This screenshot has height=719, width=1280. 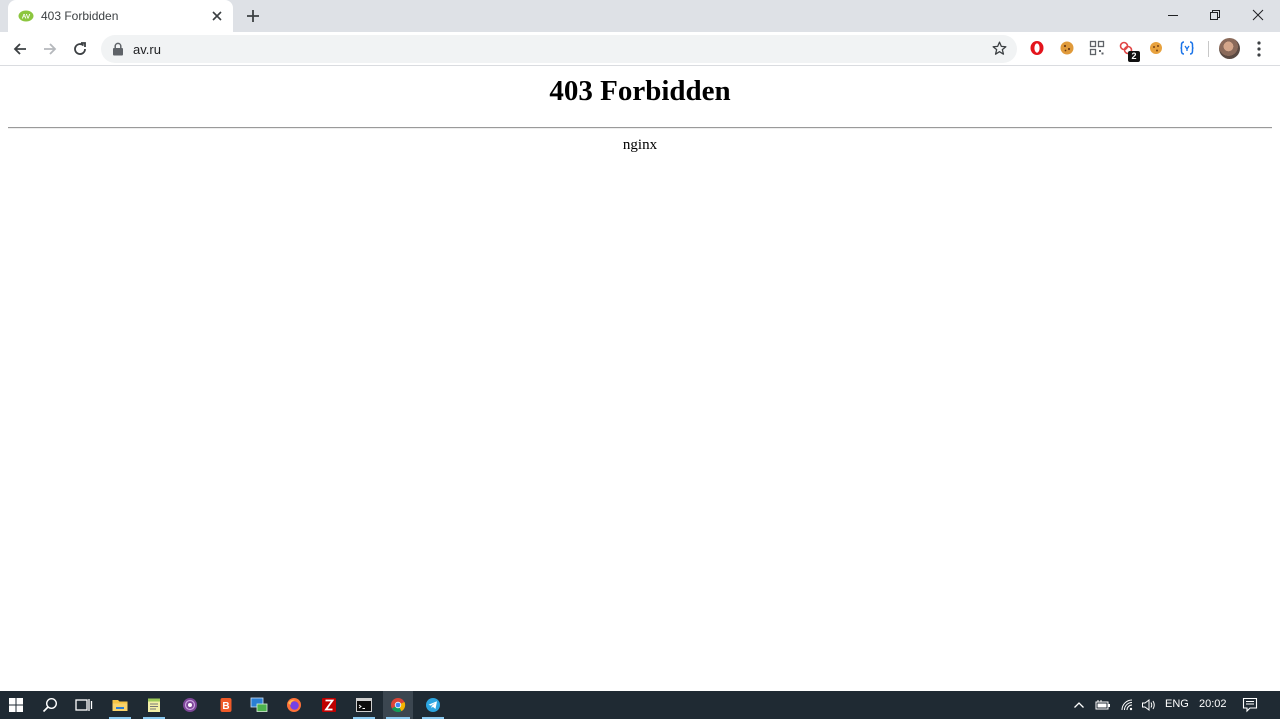 I want to click on close-icon, so click(x=1258, y=15).